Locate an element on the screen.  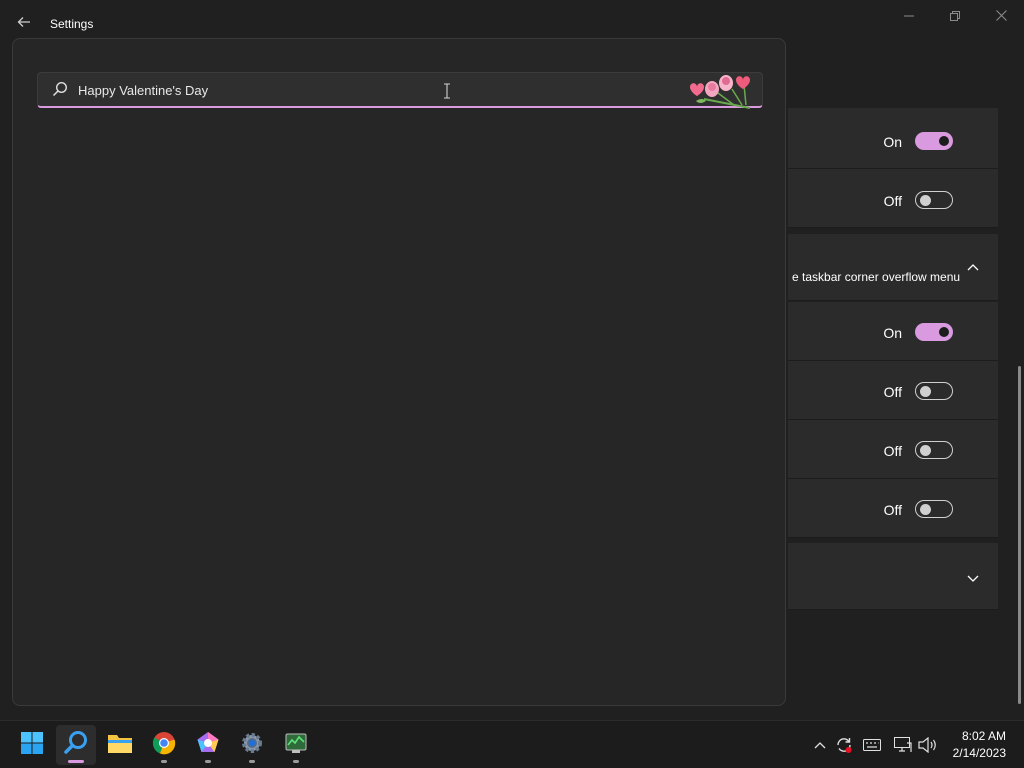
volume-icon is located at coordinates (928, 745).